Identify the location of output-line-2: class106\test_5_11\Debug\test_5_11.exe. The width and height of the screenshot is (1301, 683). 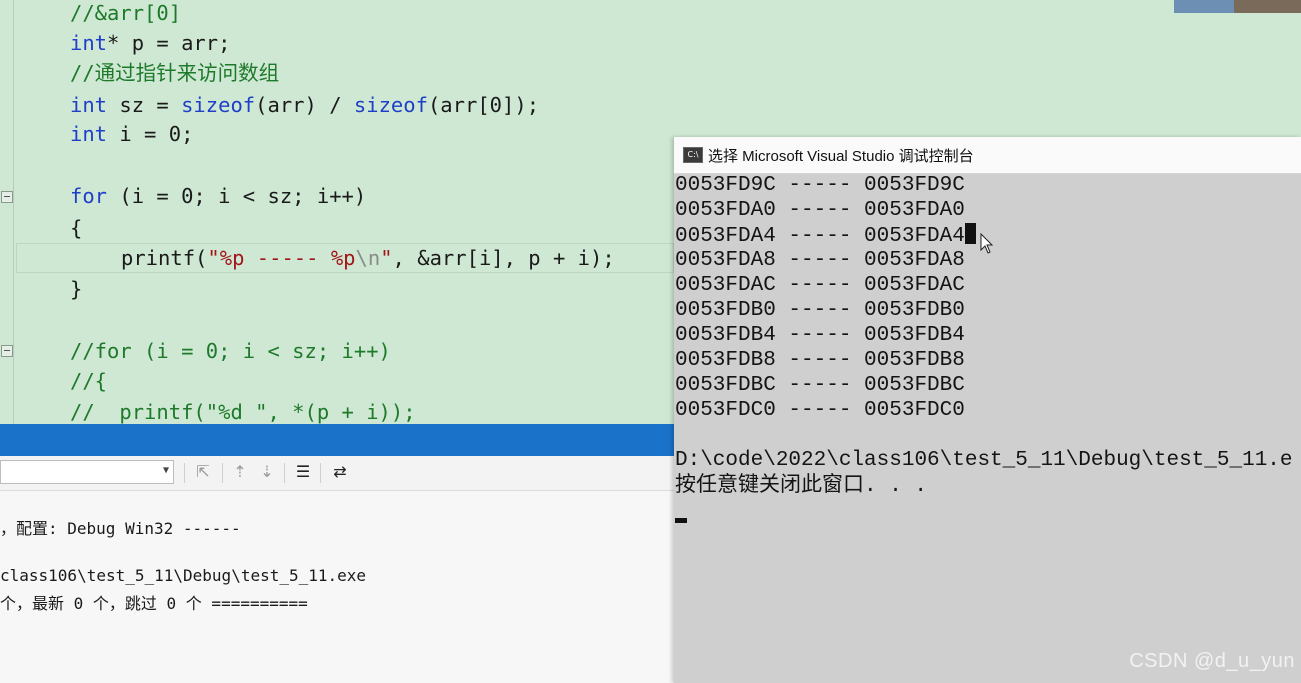
(183, 575).